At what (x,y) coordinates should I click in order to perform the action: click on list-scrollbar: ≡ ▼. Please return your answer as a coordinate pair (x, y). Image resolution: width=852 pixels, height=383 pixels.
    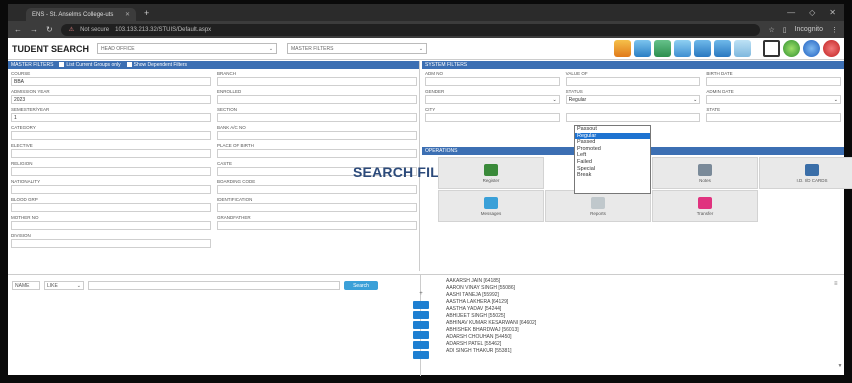
    Looking at the image, I should click on (838, 325).